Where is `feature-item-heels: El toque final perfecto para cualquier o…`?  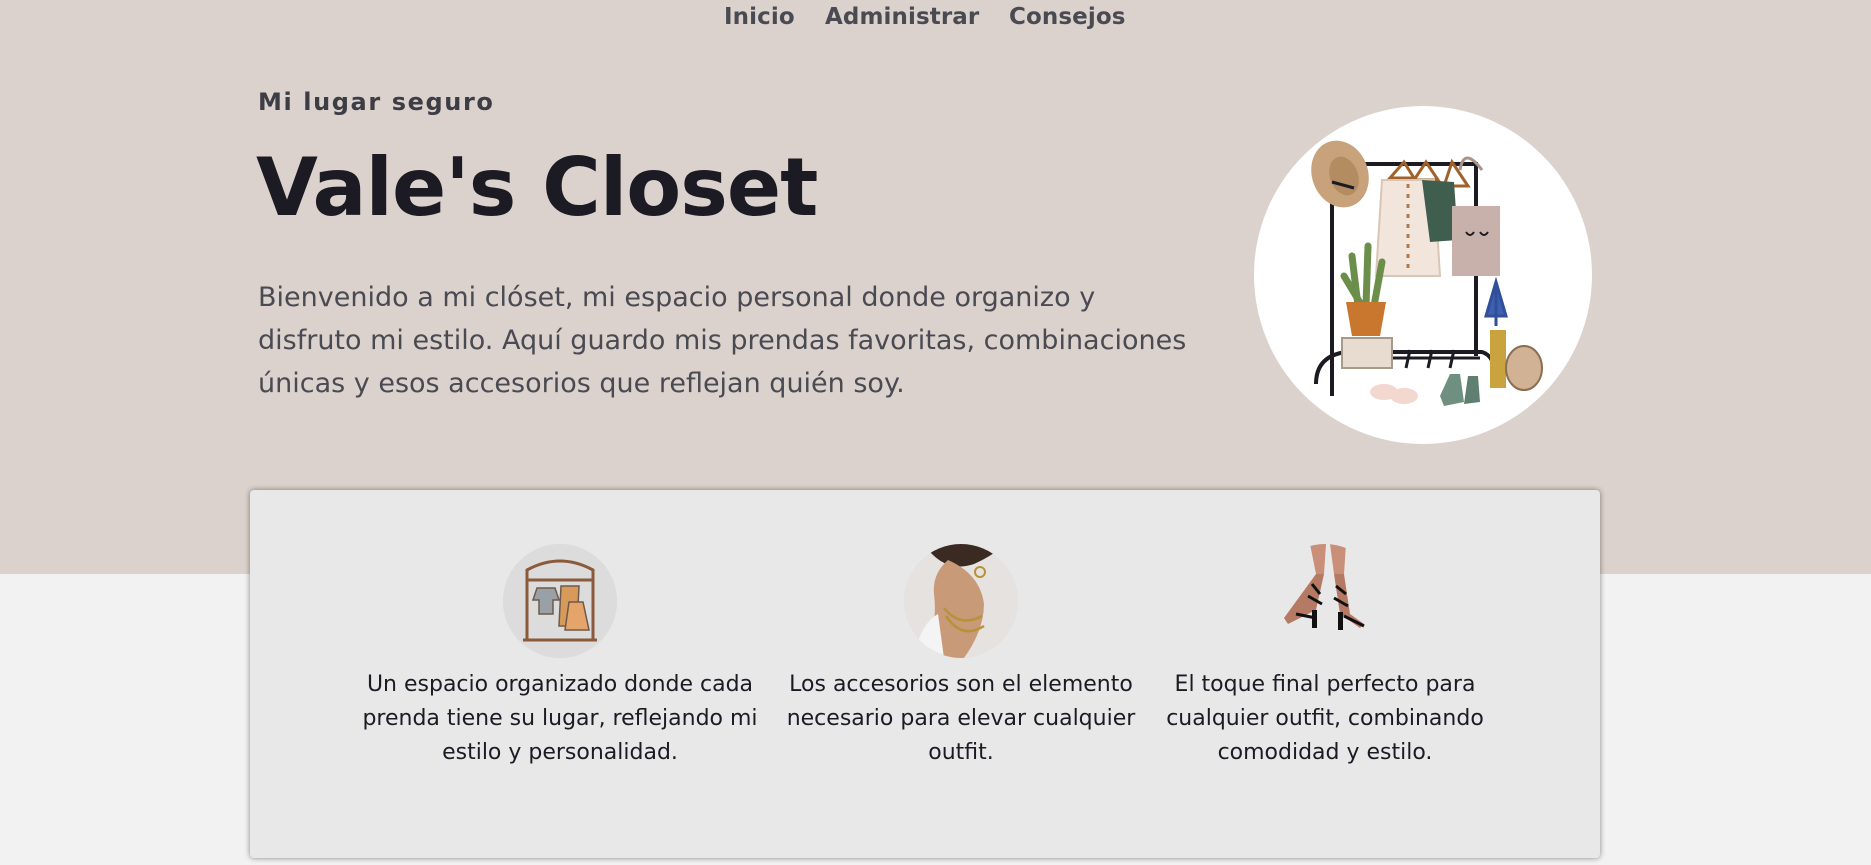 feature-item-heels: El toque final perfecto para cualquier o… is located at coordinates (1325, 657).